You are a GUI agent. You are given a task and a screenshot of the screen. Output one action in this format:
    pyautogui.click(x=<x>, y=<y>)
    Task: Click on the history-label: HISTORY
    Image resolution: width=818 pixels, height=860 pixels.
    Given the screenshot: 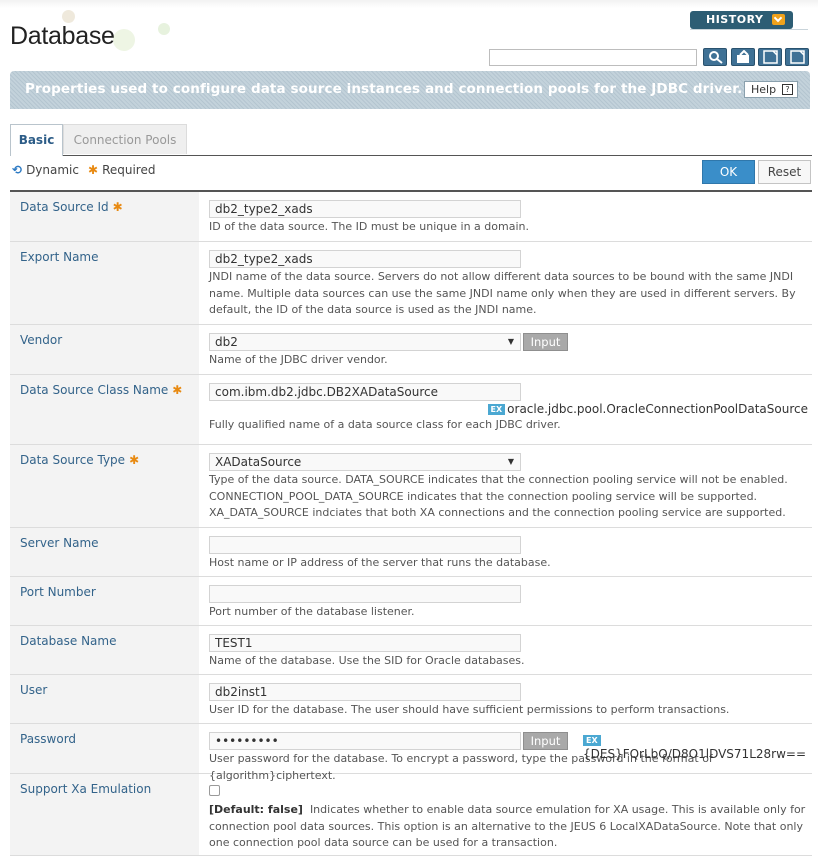 What is the action you would take?
    pyautogui.click(x=735, y=19)
    